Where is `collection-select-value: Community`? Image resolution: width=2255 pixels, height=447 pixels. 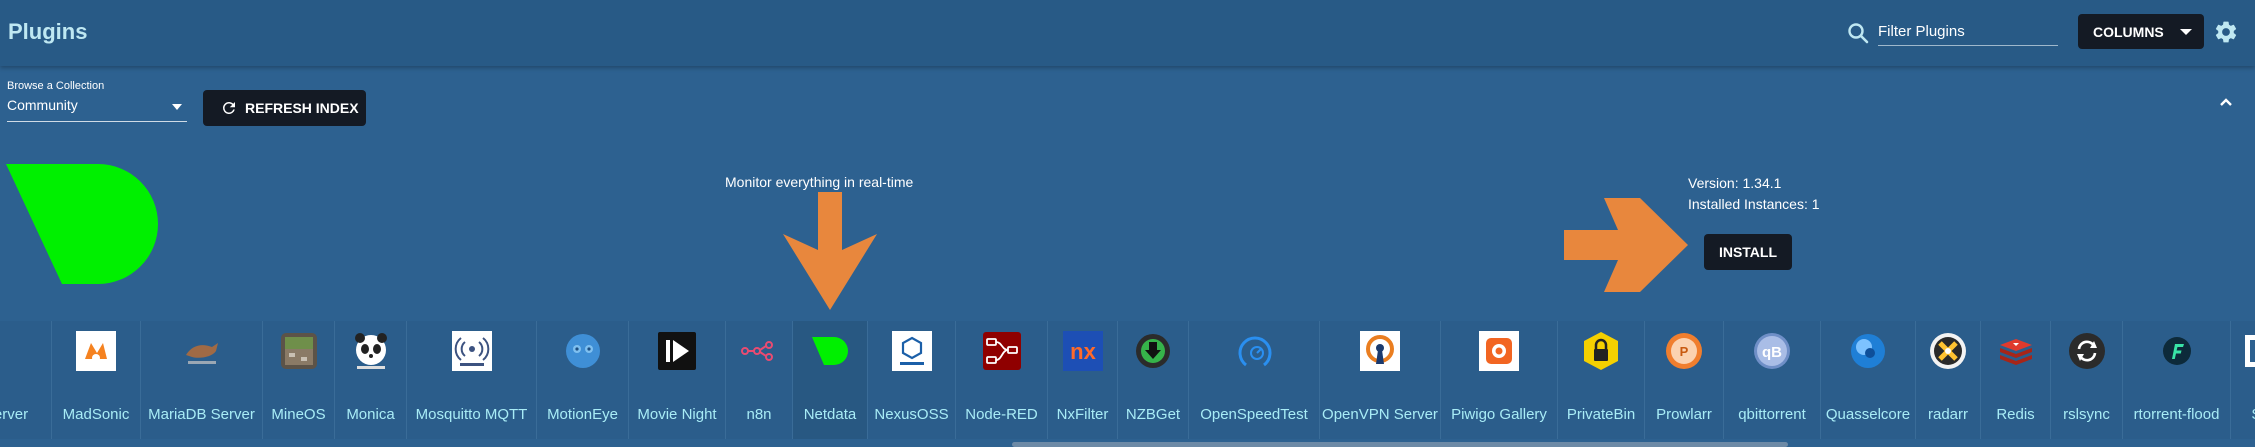 collection-select-value: Community is located at coordinates (42, 105).